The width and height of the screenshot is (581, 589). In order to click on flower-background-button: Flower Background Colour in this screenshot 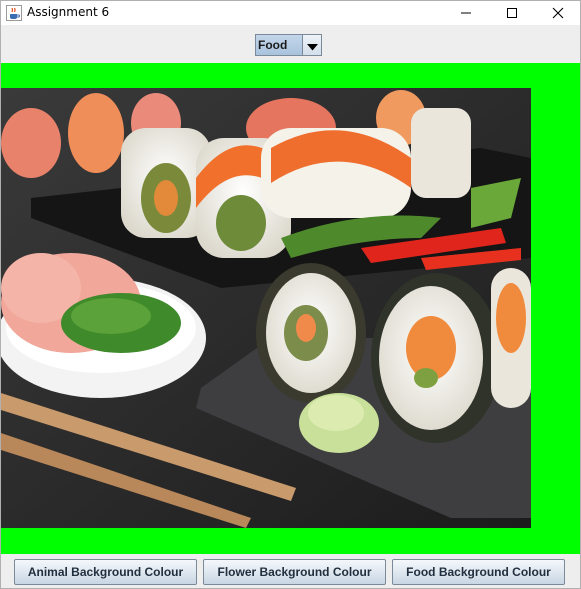, I will do `click(294, 572)`.